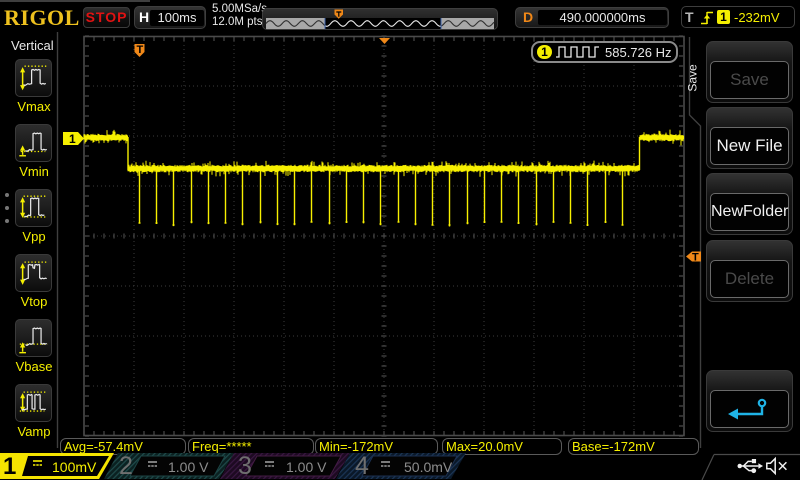  Describe the element at coordinates (72, 139) in the screenshot. I see `svg-text: 1` at that location.